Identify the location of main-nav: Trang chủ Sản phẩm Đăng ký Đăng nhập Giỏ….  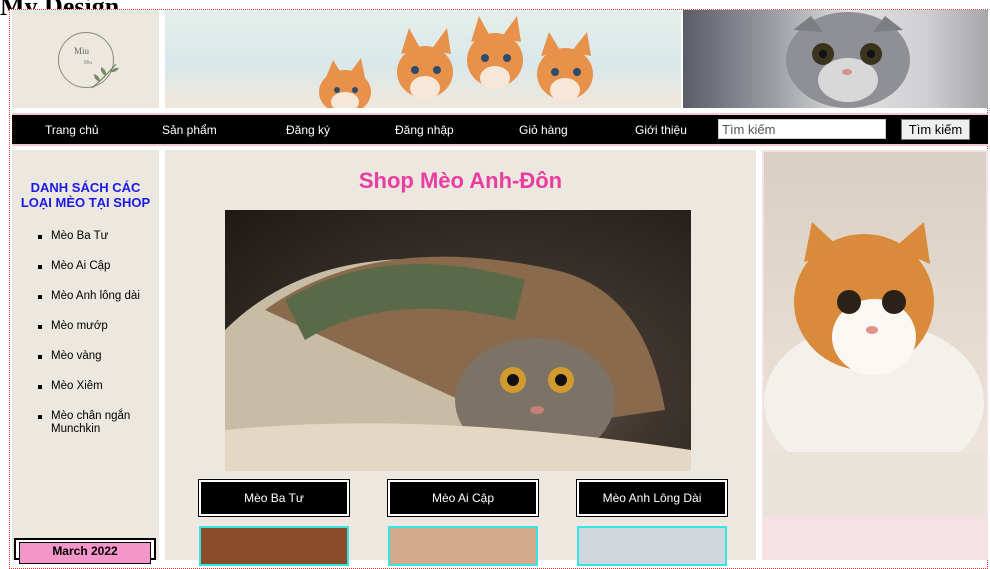
(500, 129).